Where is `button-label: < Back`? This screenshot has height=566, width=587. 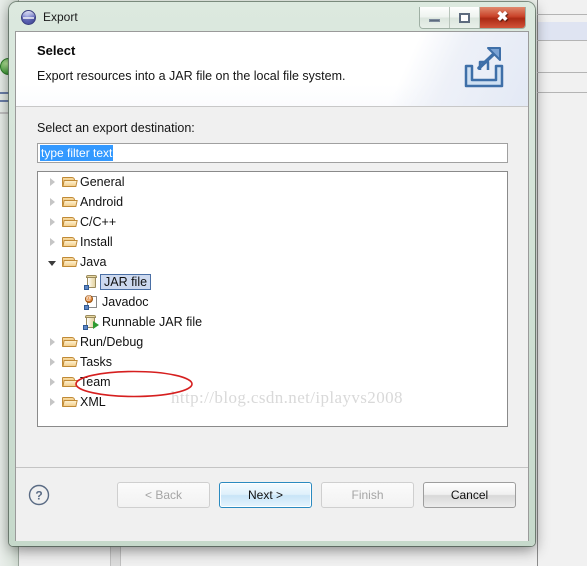 button-label: < Back is located at coordinates (163, 495).